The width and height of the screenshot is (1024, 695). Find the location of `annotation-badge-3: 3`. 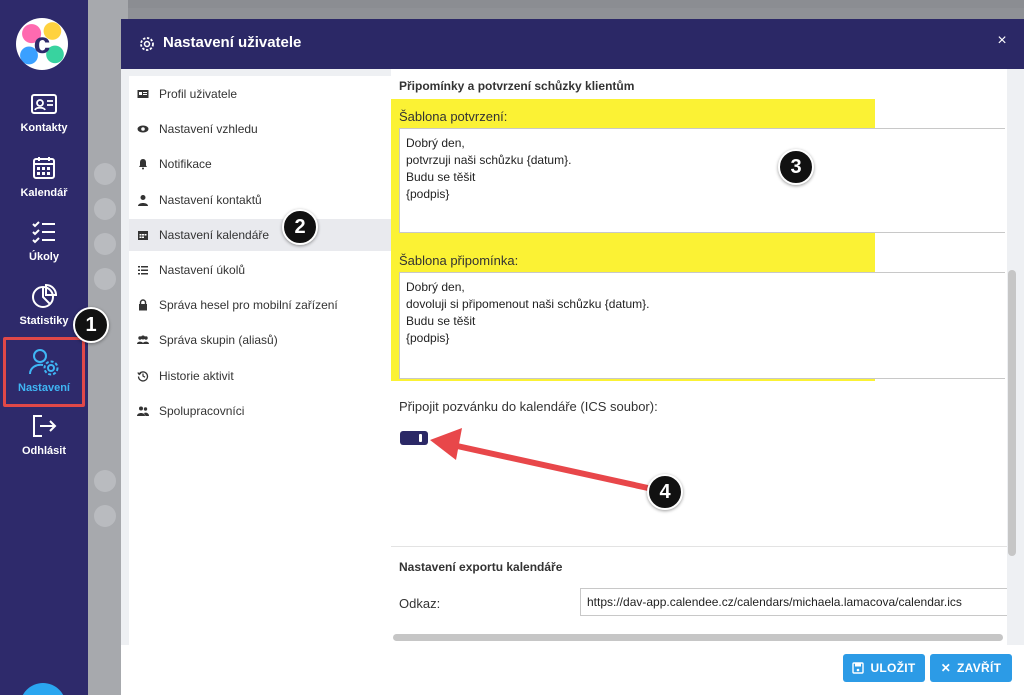

annotation-badge-3: 3 is located at coordinates (796, 167).